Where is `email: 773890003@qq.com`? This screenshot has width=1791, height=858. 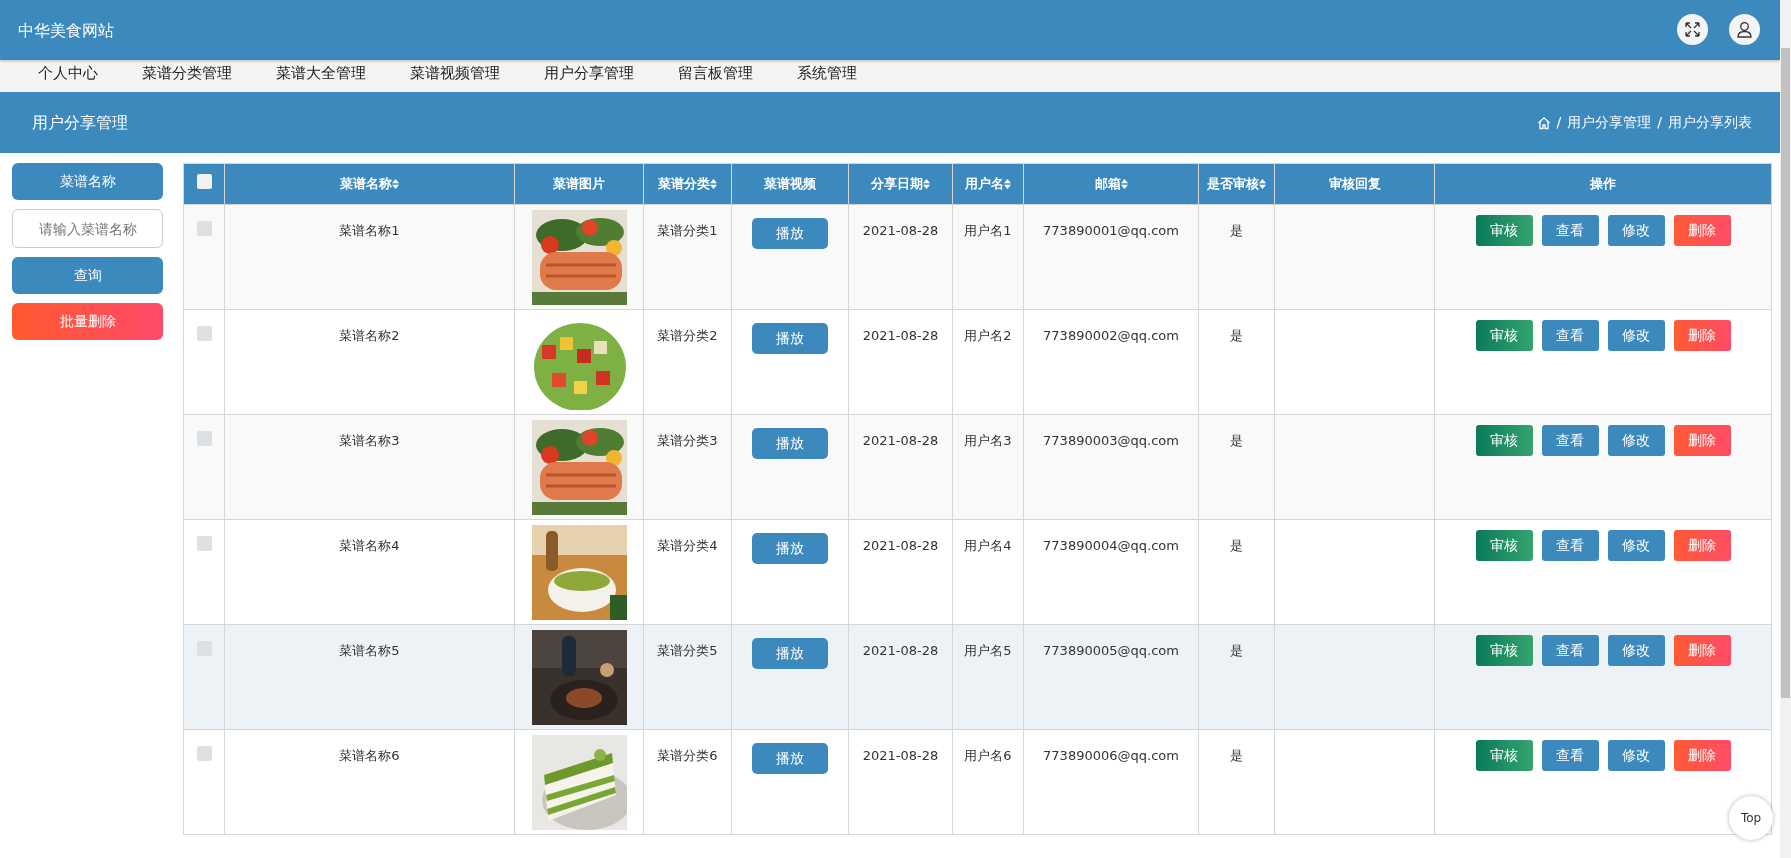
email: 773890003@qq.com is located at coordinates (1111, 440).